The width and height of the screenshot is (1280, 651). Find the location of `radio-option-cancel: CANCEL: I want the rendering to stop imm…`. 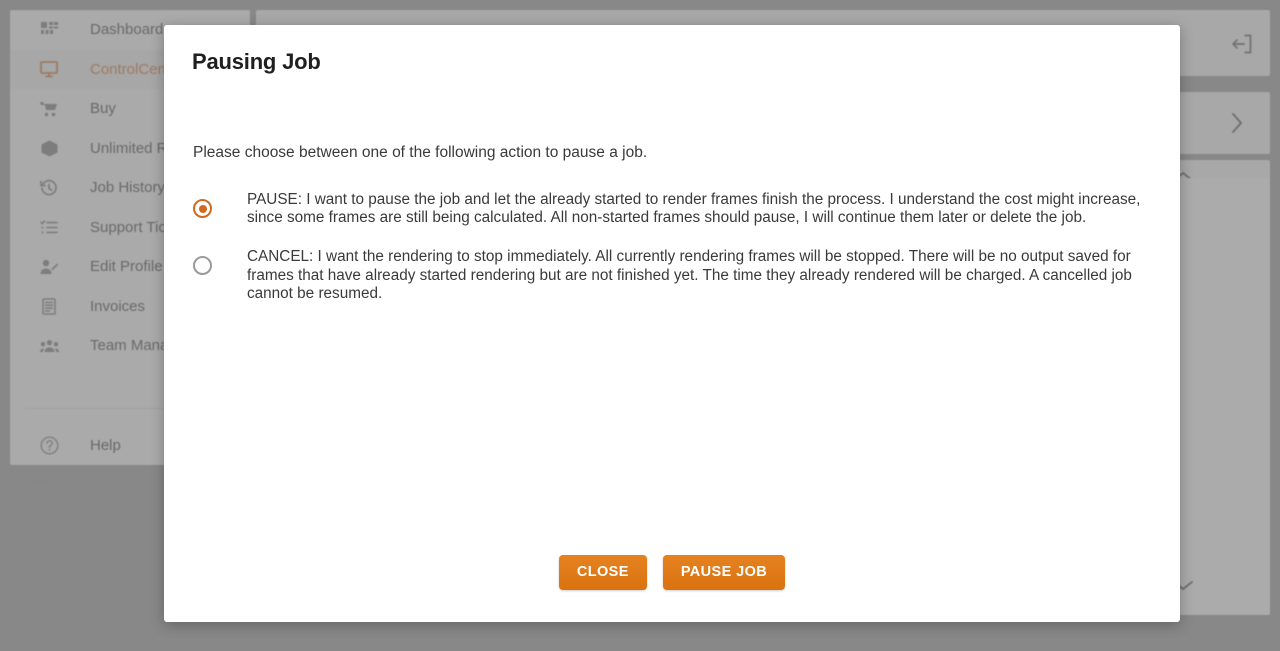

radio-option-cancel: CANCEL: I want the rendering to stop imm… is located at coordinates (675, 275).